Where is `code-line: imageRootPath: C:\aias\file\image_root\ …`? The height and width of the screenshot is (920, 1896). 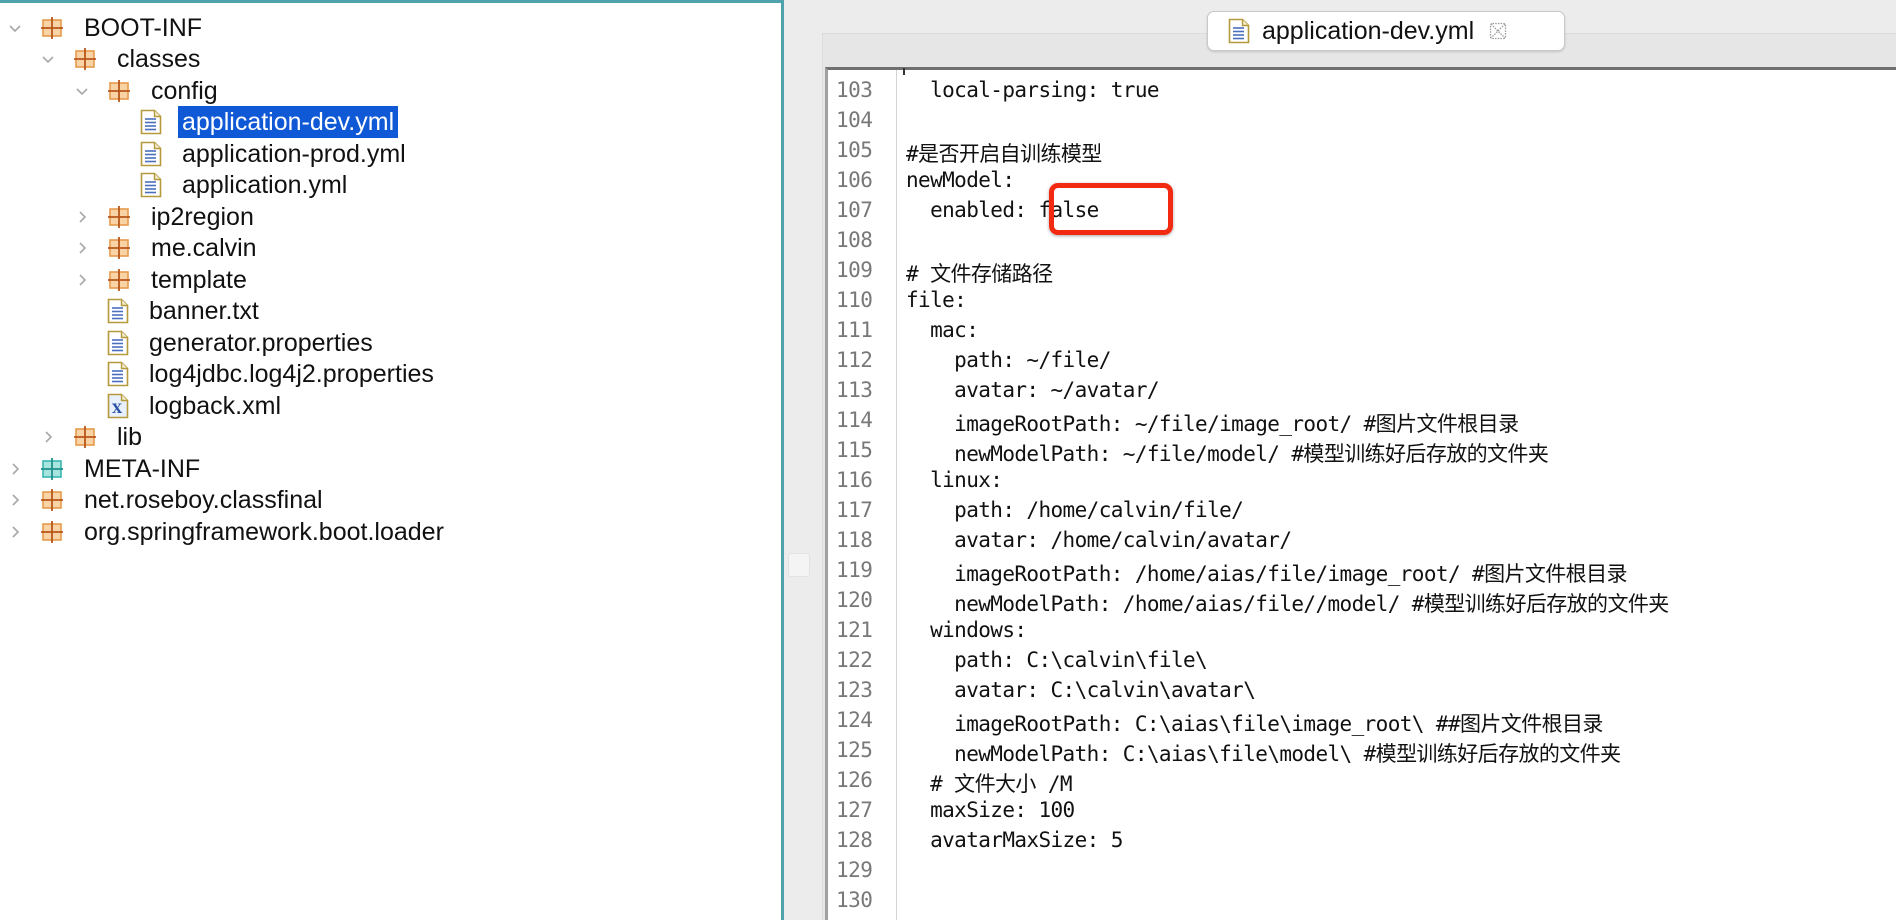
code-line: imageRootPath: C:\aias\file\image_root\ … is located at coordinates (1254, 723).